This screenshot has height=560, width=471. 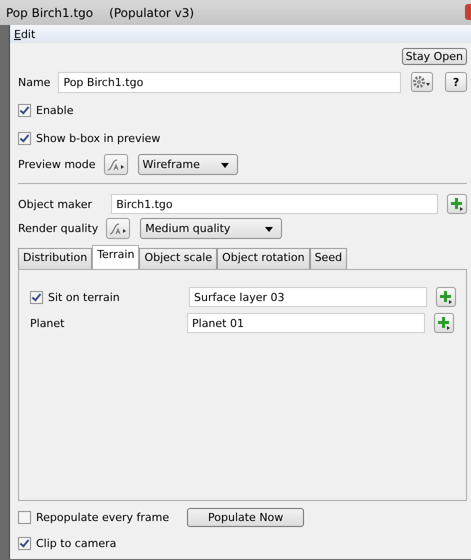 I want to click on tab: Distribution, so click(x=55, y=258).